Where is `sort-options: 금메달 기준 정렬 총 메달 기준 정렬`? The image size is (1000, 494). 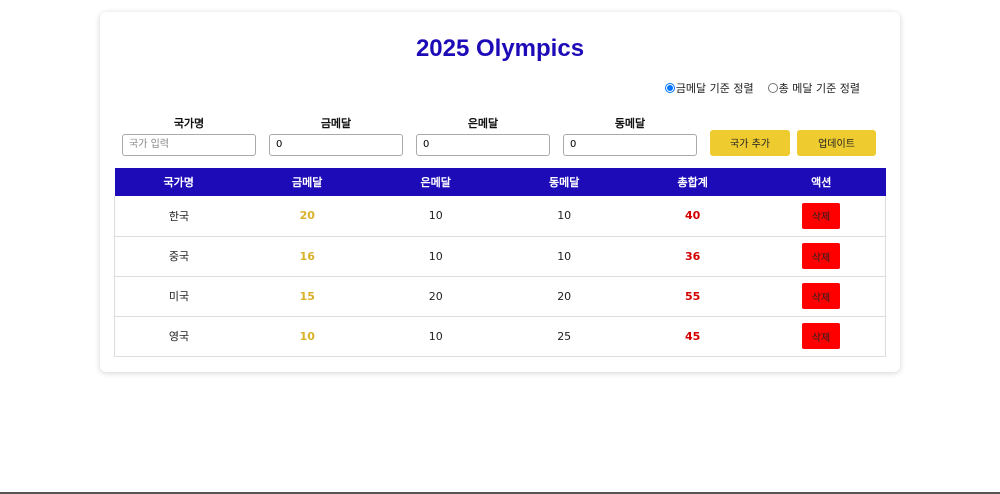 sort-options: 금메달 기준 정렬 총 메달 기준 정렬 is located at coordinates (755, 88).